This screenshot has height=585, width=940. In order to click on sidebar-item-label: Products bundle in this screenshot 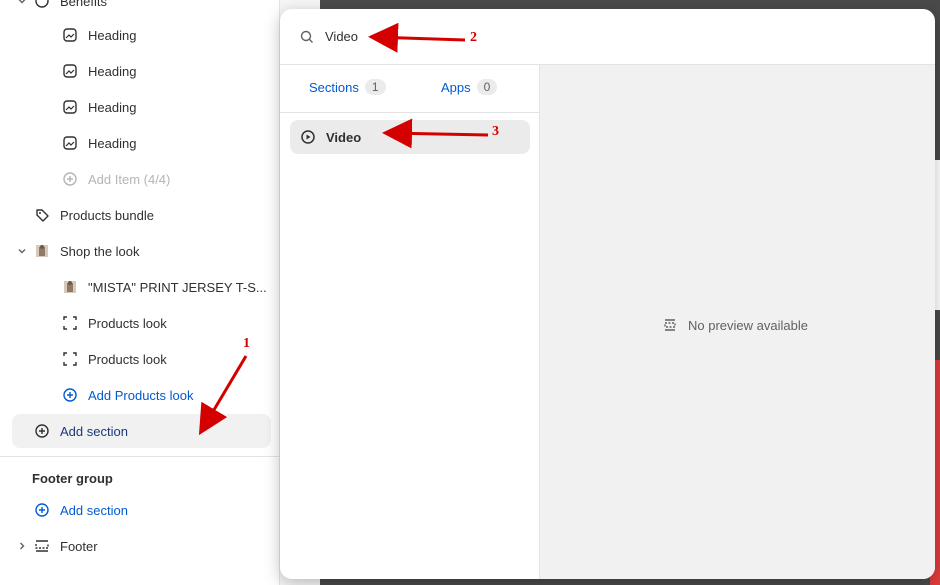, I will do `click(107, 215)`.